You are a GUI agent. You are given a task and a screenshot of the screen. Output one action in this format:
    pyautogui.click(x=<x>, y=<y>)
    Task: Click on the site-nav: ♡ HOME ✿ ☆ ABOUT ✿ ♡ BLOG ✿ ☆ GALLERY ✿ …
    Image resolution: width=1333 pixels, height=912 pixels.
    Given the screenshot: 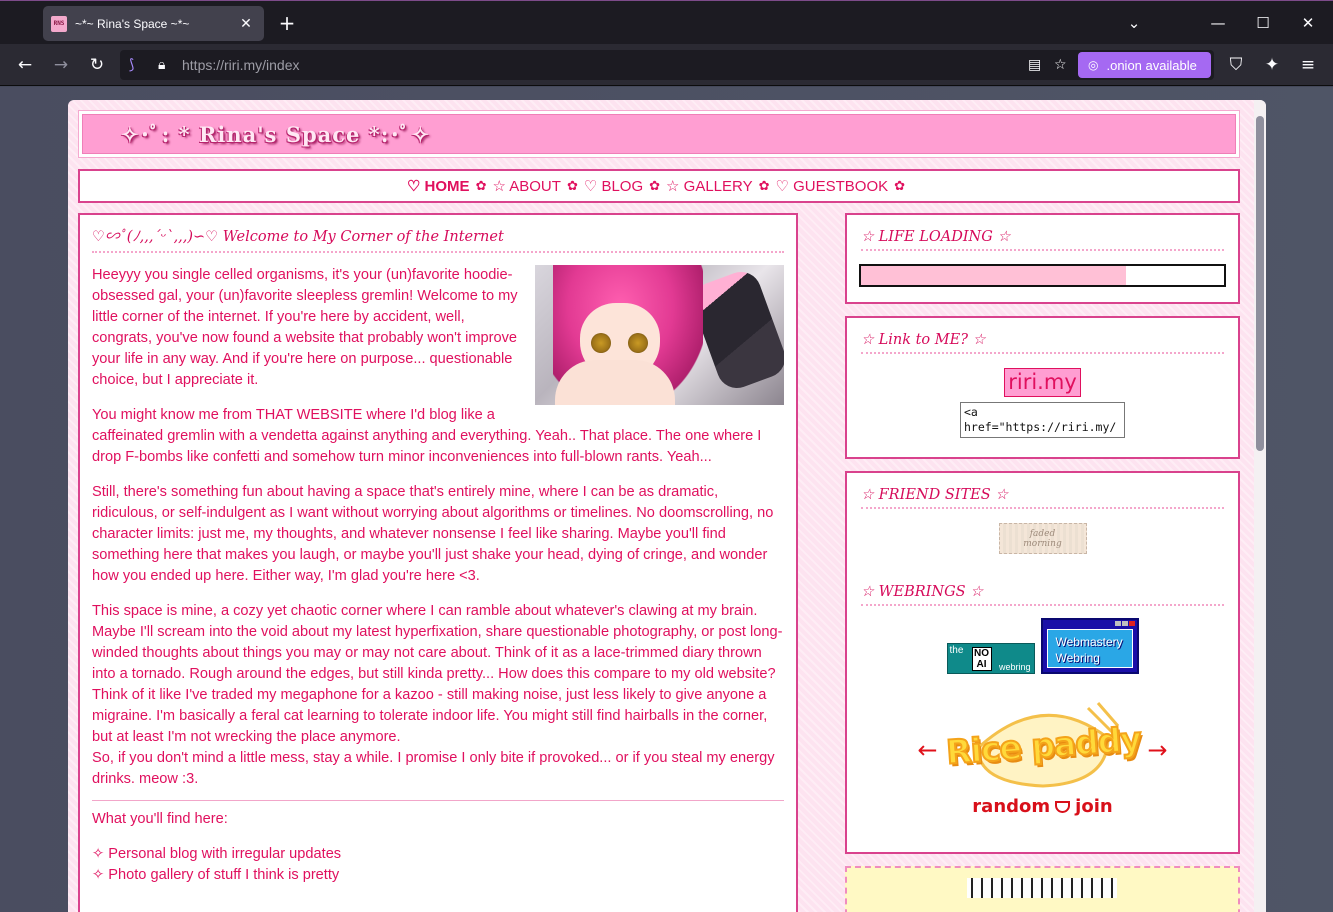 What is the action you would take?
    pyautogui.click(x=659, y=186)
    